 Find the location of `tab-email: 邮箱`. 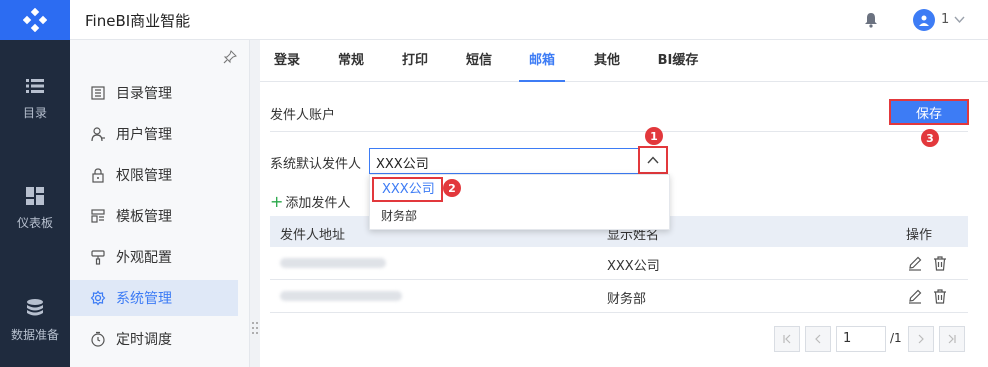

tab-email: 邮箱 is located at coordinates (542, 61).